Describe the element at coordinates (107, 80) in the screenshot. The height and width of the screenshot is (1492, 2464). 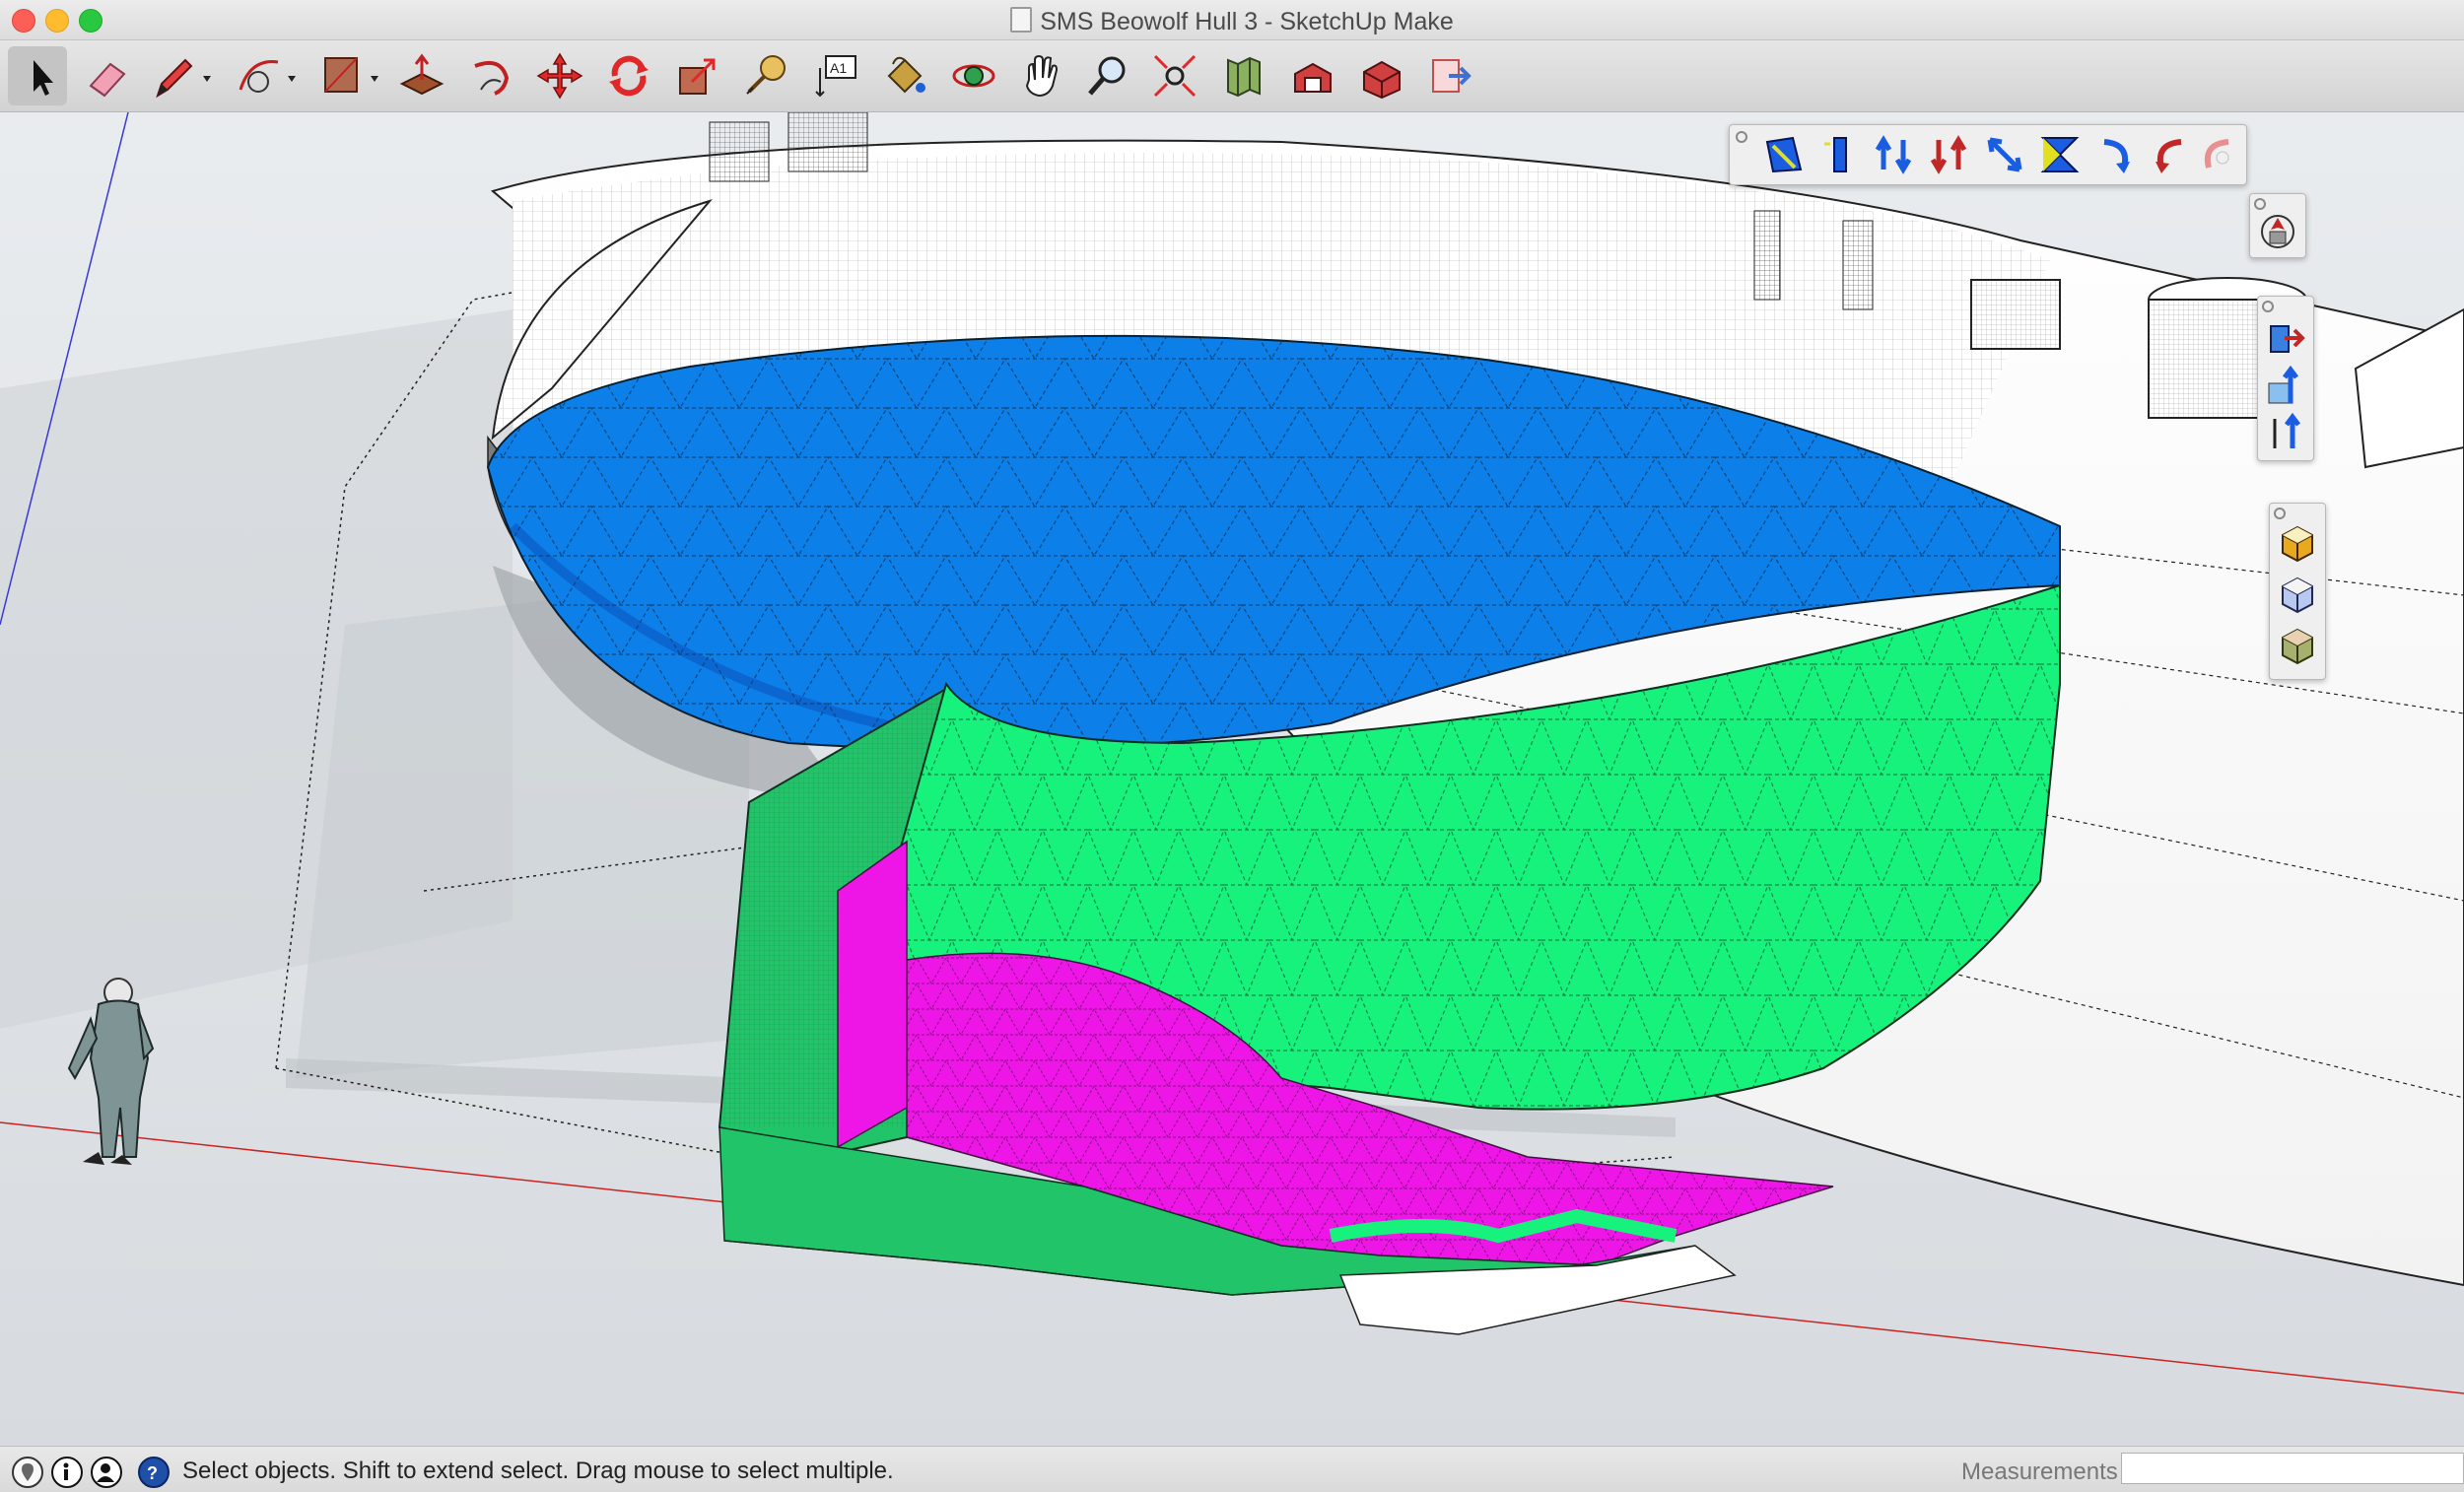
I see `eraser-icon` at that location.